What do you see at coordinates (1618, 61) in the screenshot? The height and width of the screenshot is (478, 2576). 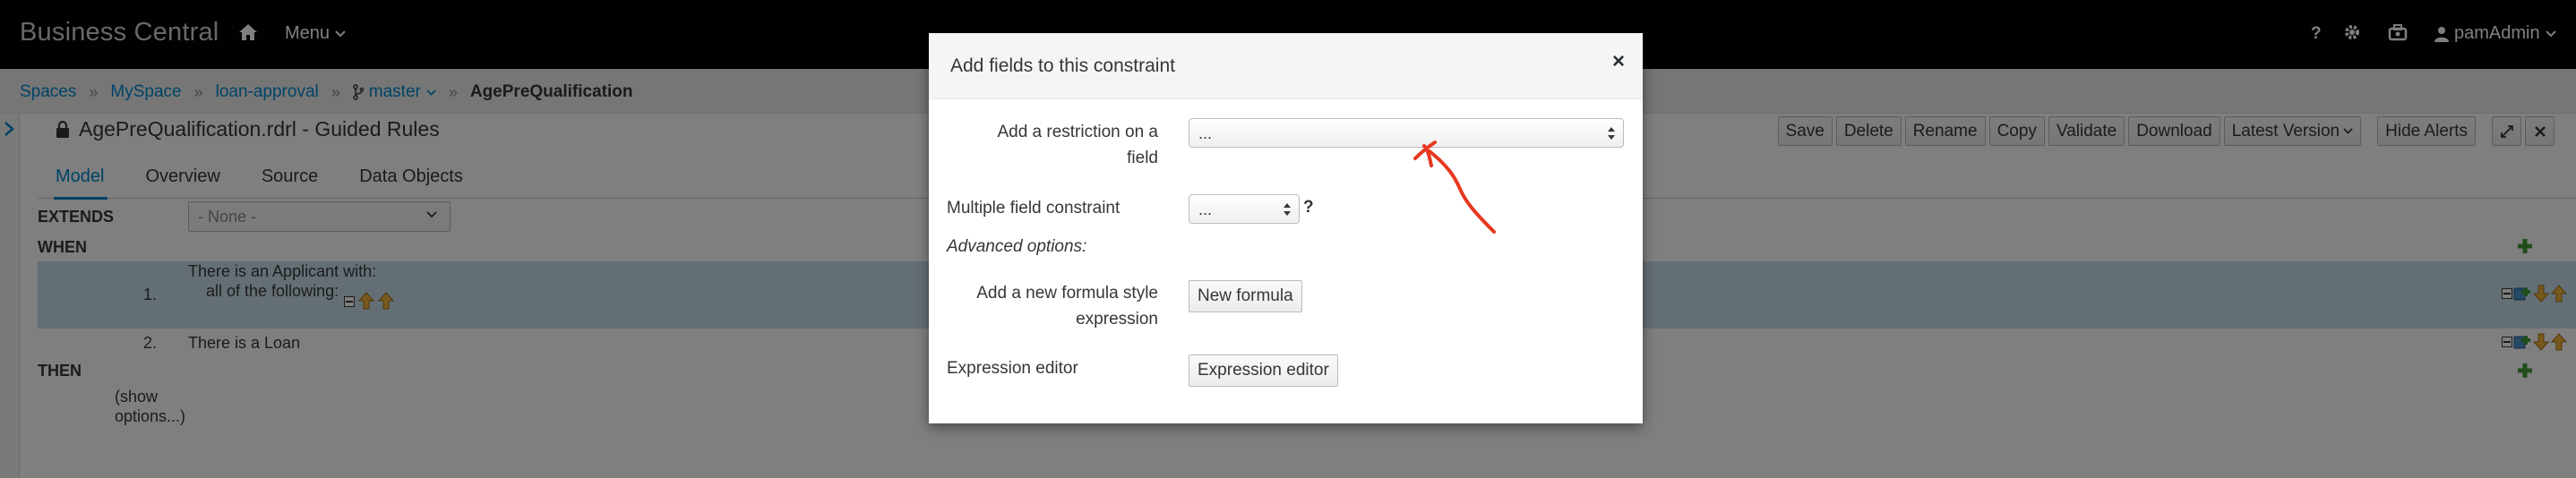 I see `dialog-close-button: ×` at bounding box center [1618, 61].